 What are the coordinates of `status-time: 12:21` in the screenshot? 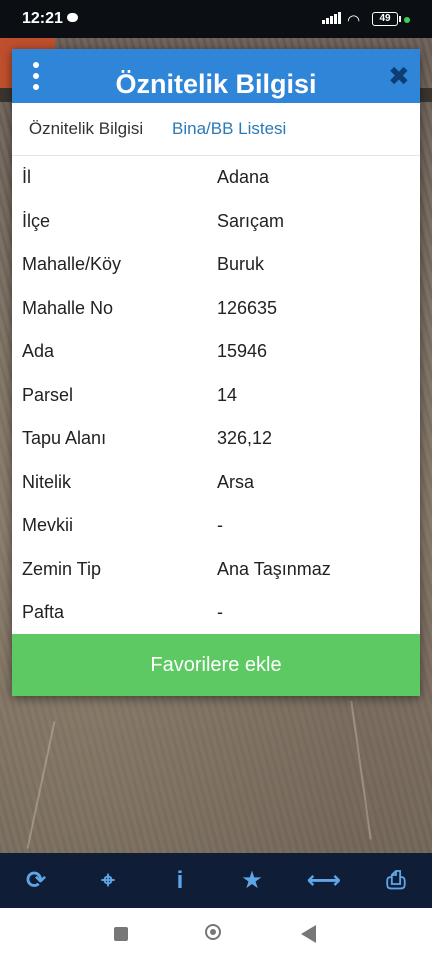 It's located at (42, 18).